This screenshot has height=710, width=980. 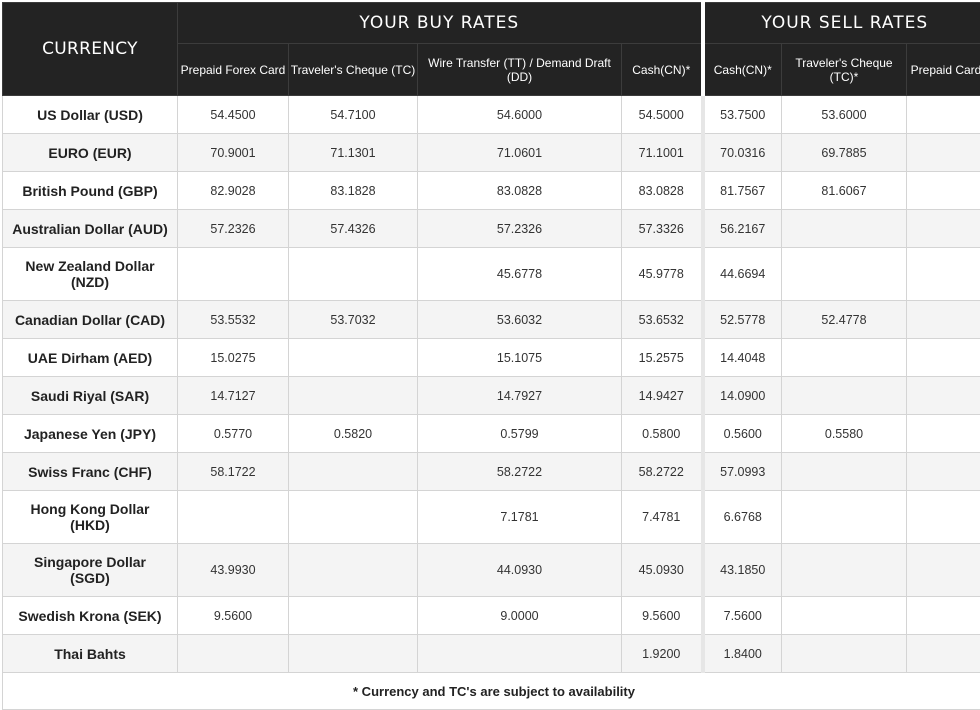 What do you see at coordinates (353, 434) in the screenshot?
I see `buy-travelers-cheque-rate-cell: 0.5820` at bounding box center [353, 434].